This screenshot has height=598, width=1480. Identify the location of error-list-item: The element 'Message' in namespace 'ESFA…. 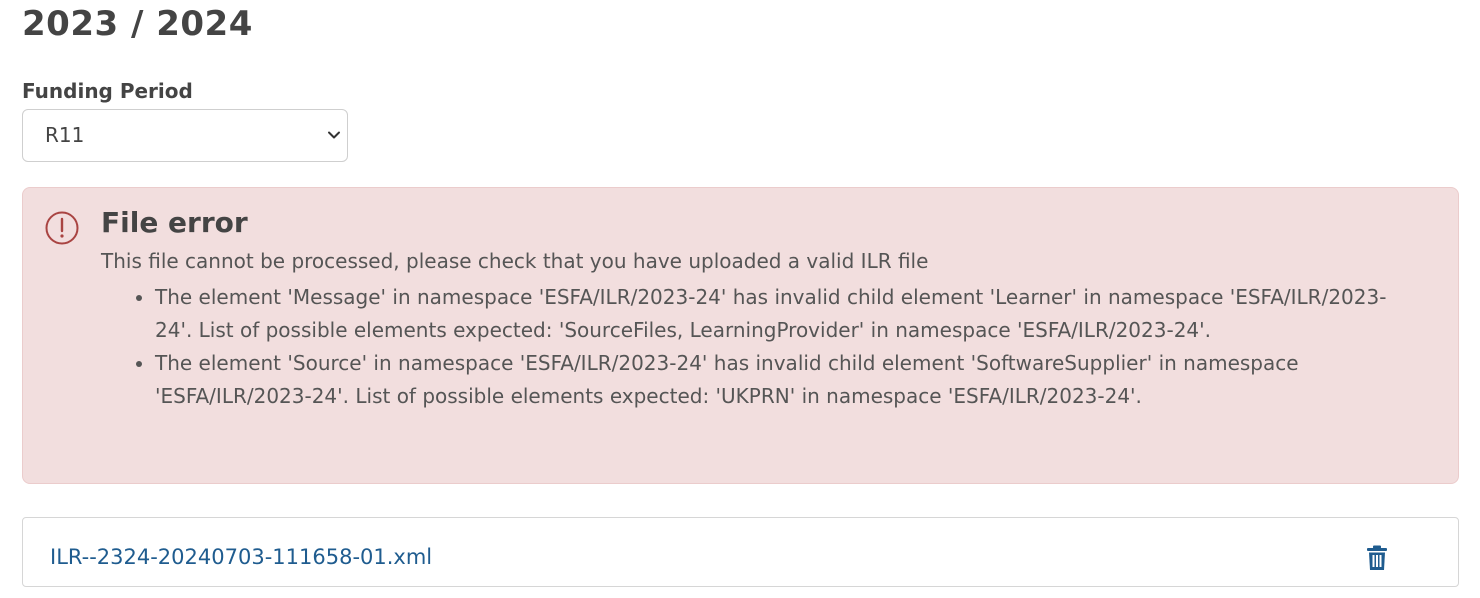
(780, 314).